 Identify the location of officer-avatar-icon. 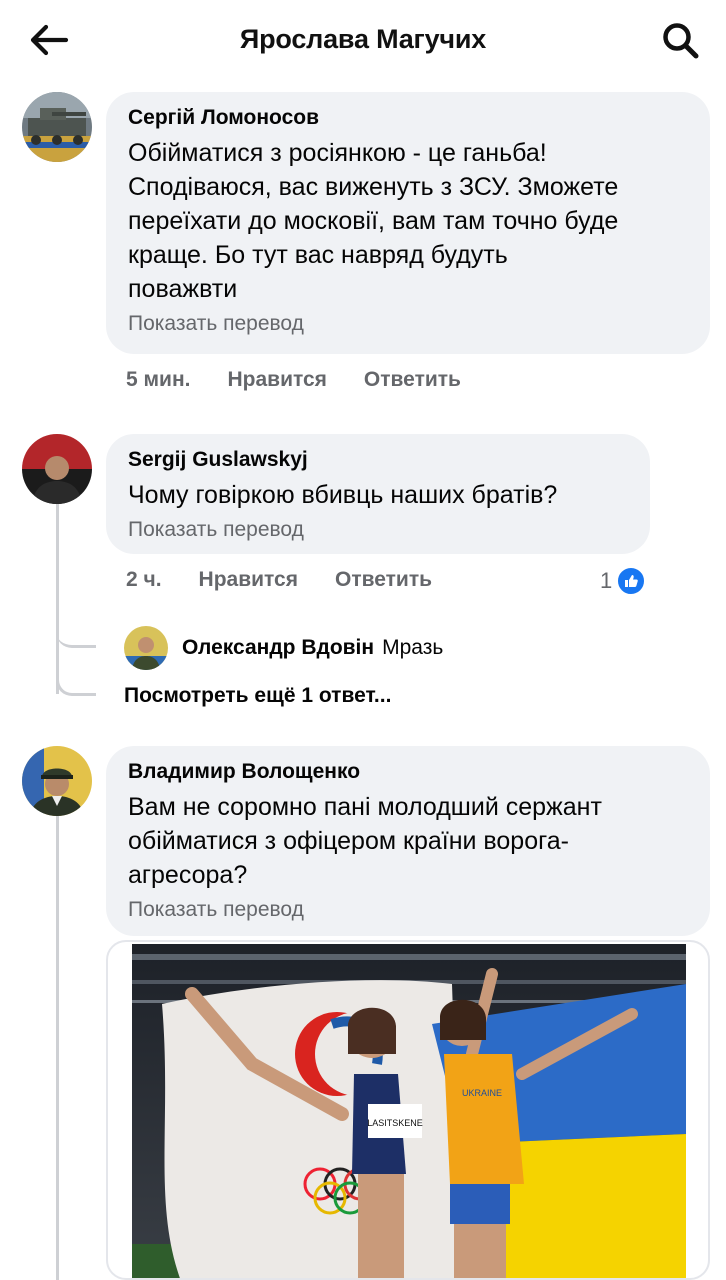
(57, 781).